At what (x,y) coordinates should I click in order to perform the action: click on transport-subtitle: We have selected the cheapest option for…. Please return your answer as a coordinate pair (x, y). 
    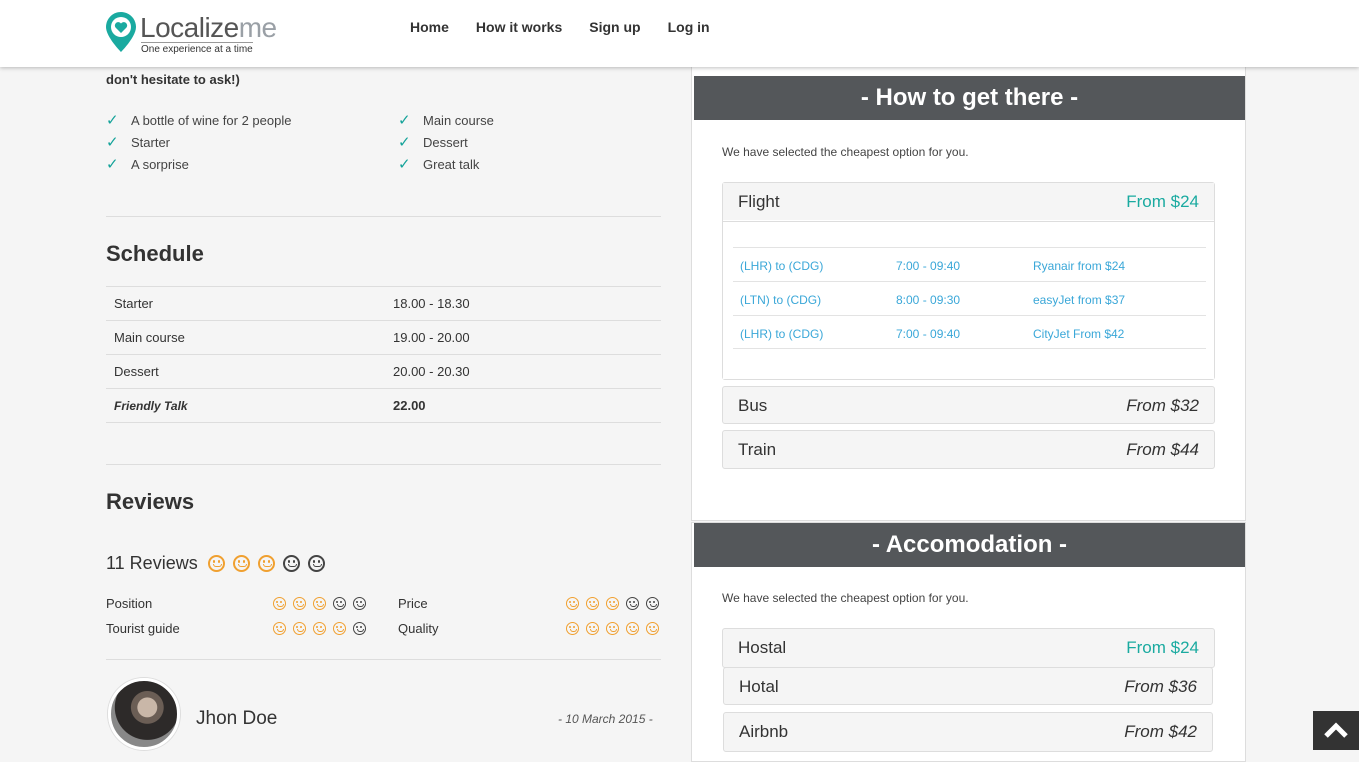
    Looking at the image, I should click on (845, 152).